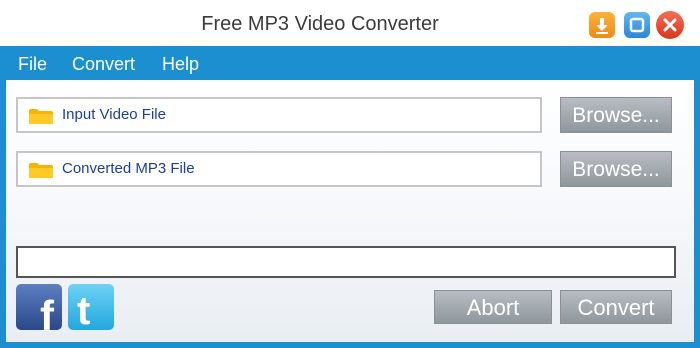  What do you see at coordinates (350, 63) in the screenshot?
I see `menu-bar: File Convert Help` at bounding box center [350, 63].